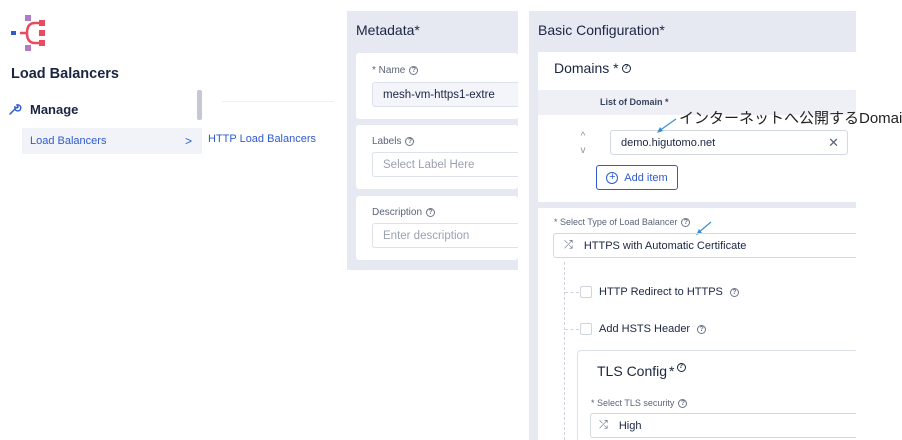 The height and width of the screenshot is (440, 902). I want to click on reorder-handle: ^ v, so click(583, 144).